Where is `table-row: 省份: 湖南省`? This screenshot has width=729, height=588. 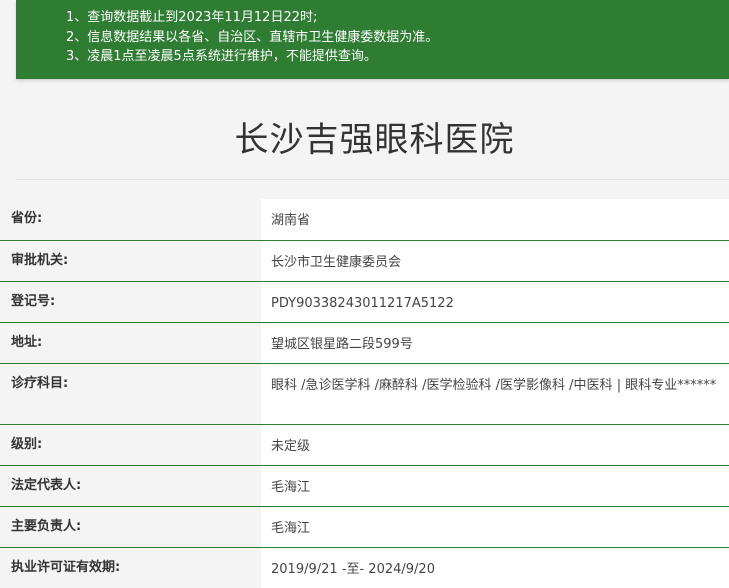
table-row: 省份: 湖南省 is located at coordinates (364, 220).